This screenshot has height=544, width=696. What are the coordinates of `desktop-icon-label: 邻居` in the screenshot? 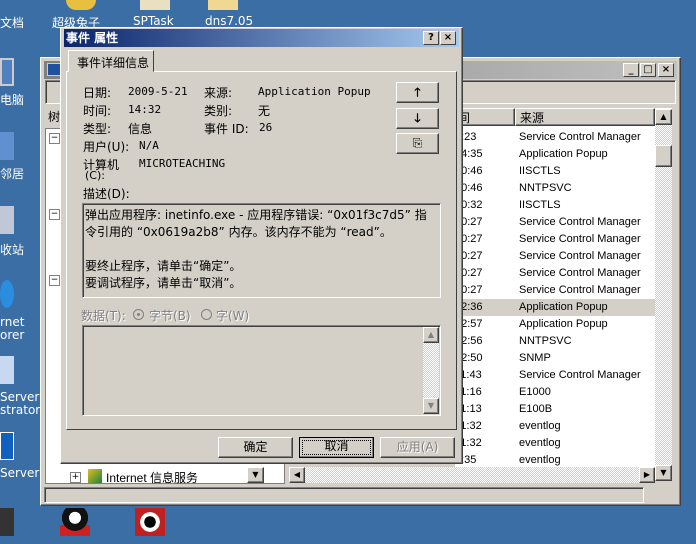 It's located at (12, 173).